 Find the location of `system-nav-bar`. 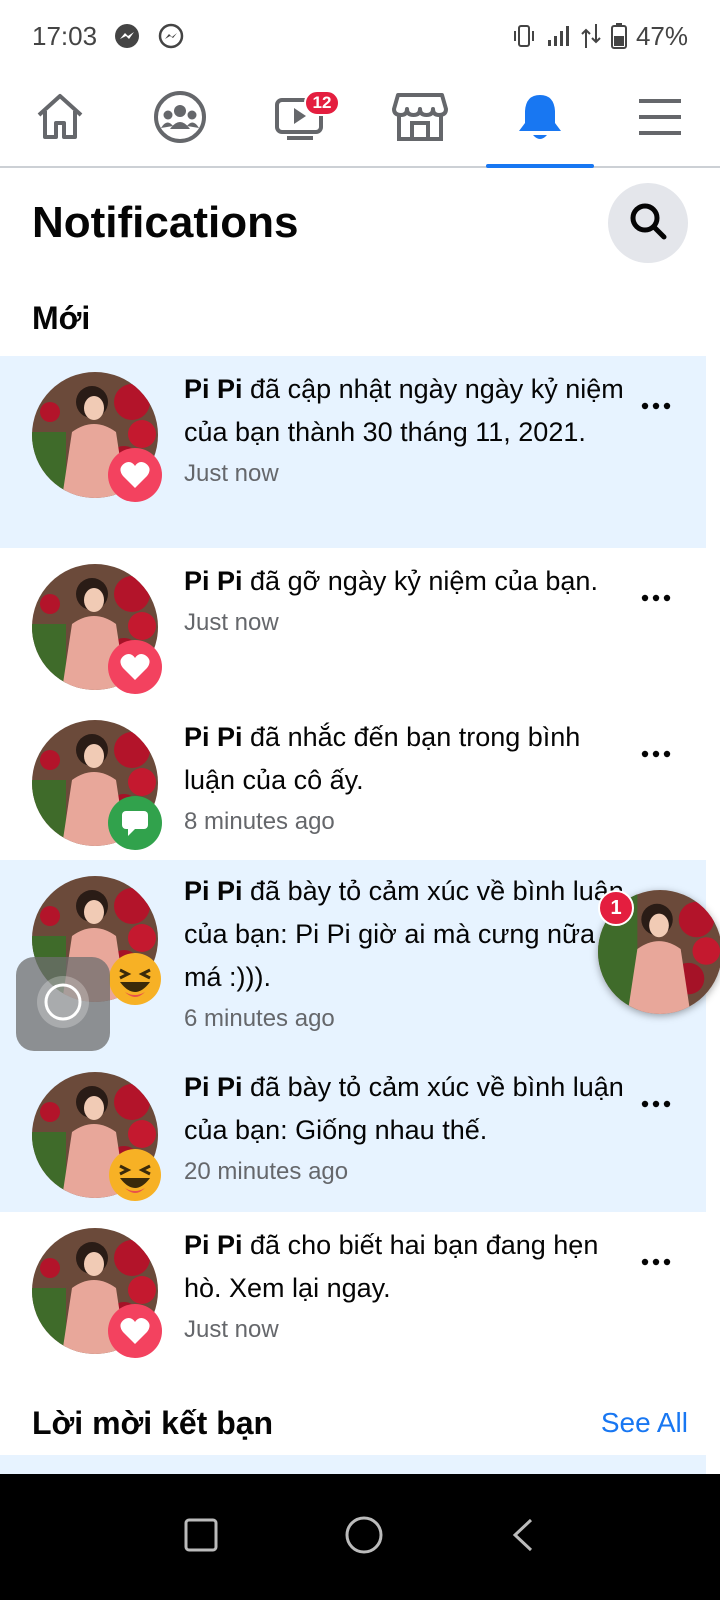

system-nav-bar is located at coordinates (360, 1537).